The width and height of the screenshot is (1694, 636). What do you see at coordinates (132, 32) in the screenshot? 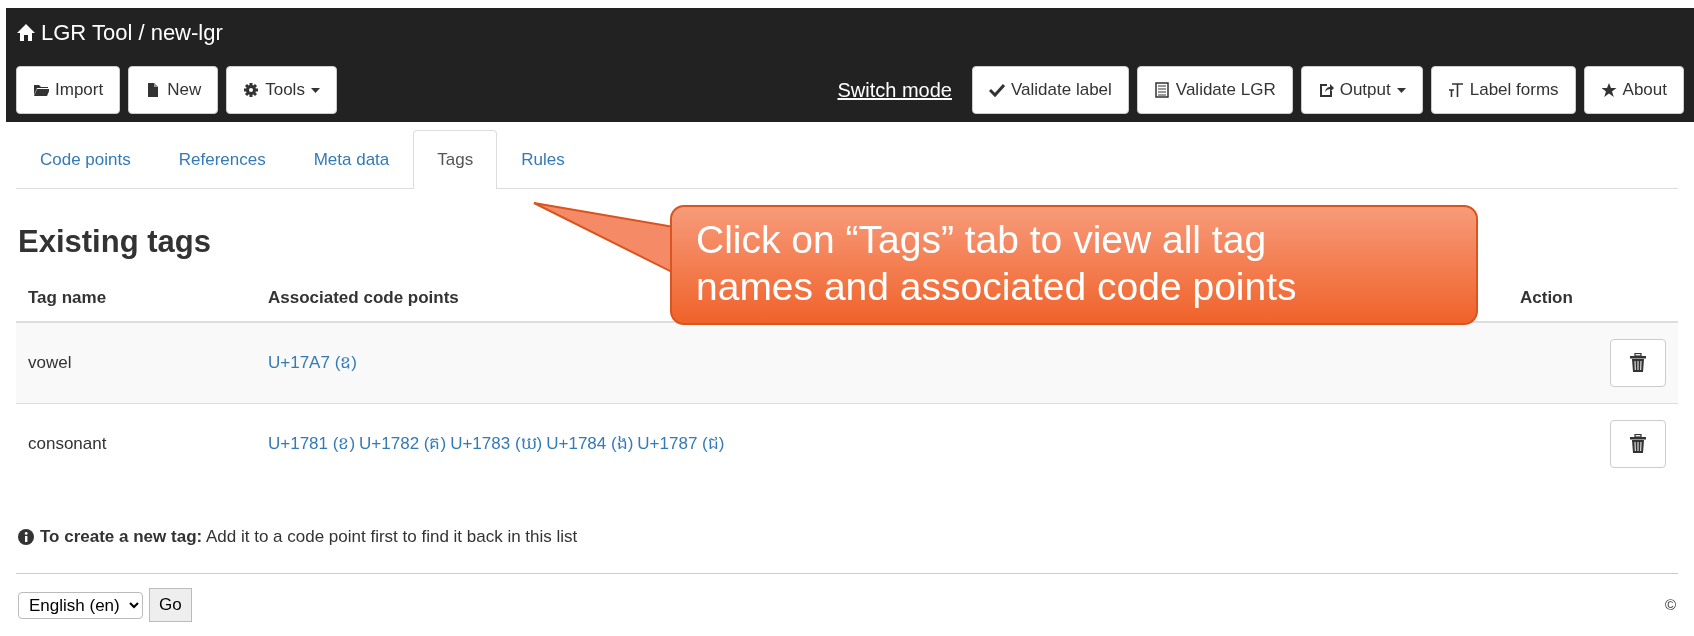
I see `app-title: LGR Tool / new-lgr` at bounding box center [132, 32].